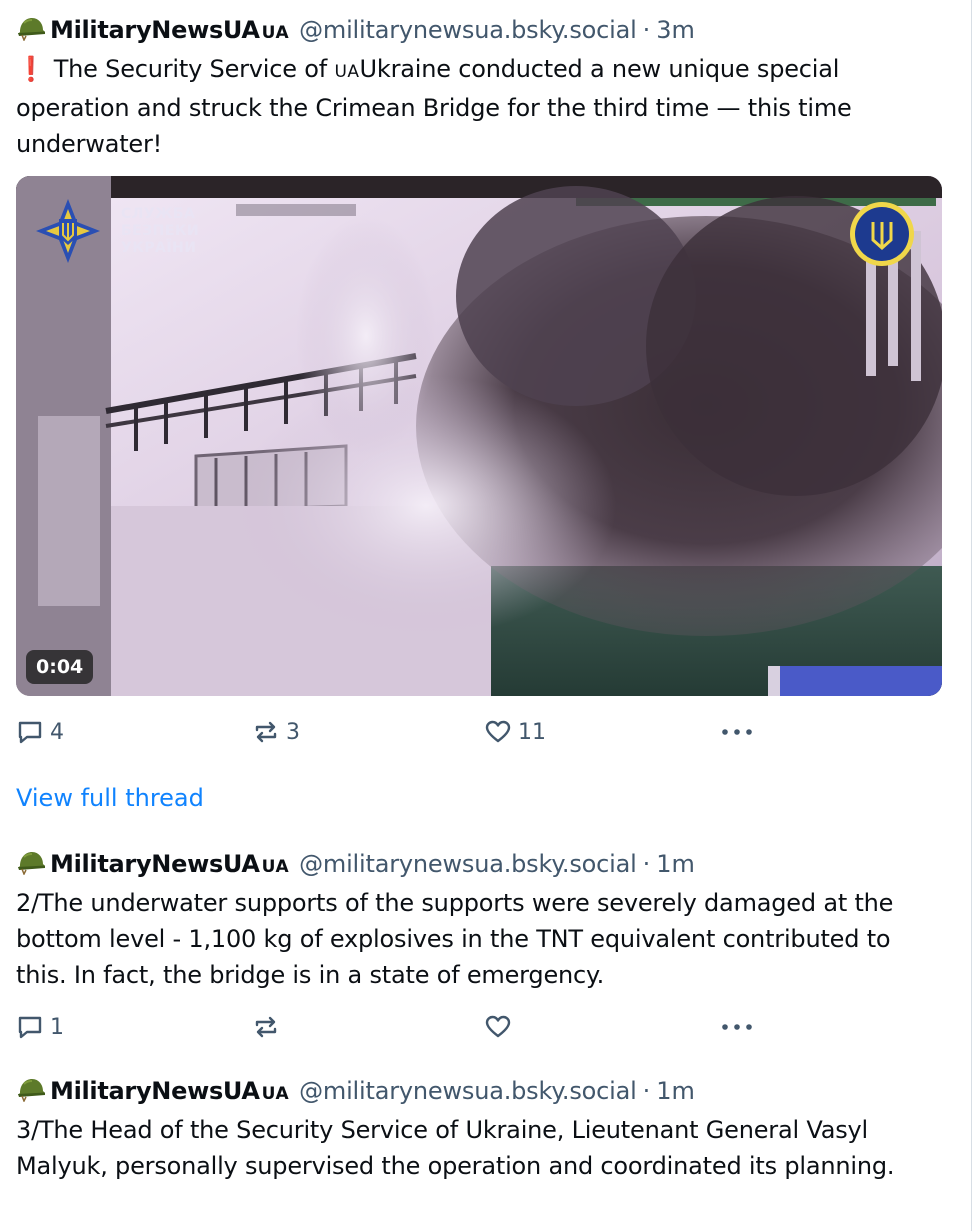 This screenshot has width=977, height=1231. I want to click on post-actions: 4 3 11, so click(481, 734).